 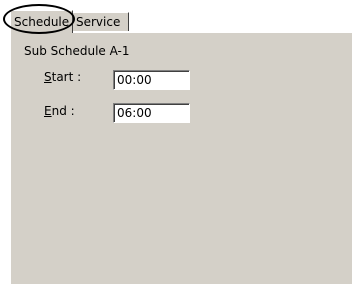 I want to click on section-title: Sub Schedule A-1, so click(x=77, y=51).